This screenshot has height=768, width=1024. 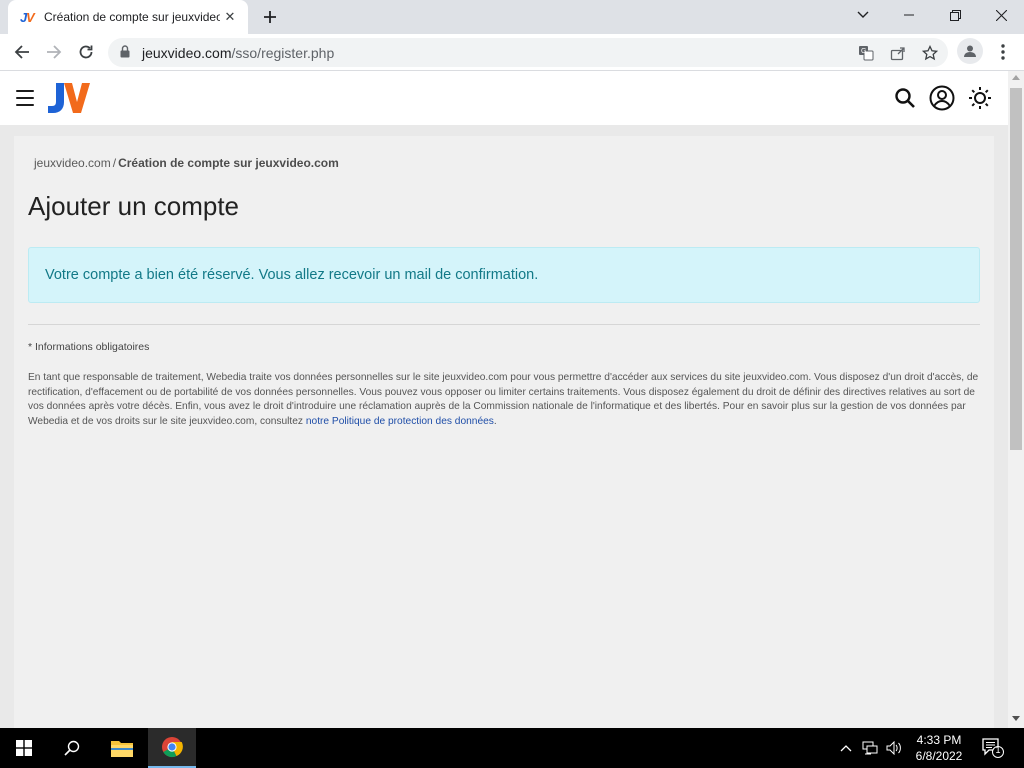 What do you see at coordinates (939, 748) in the screenshot?
I see `system-clock: 4:33 PM 6/8/2022` at bounding box center [939, 748].